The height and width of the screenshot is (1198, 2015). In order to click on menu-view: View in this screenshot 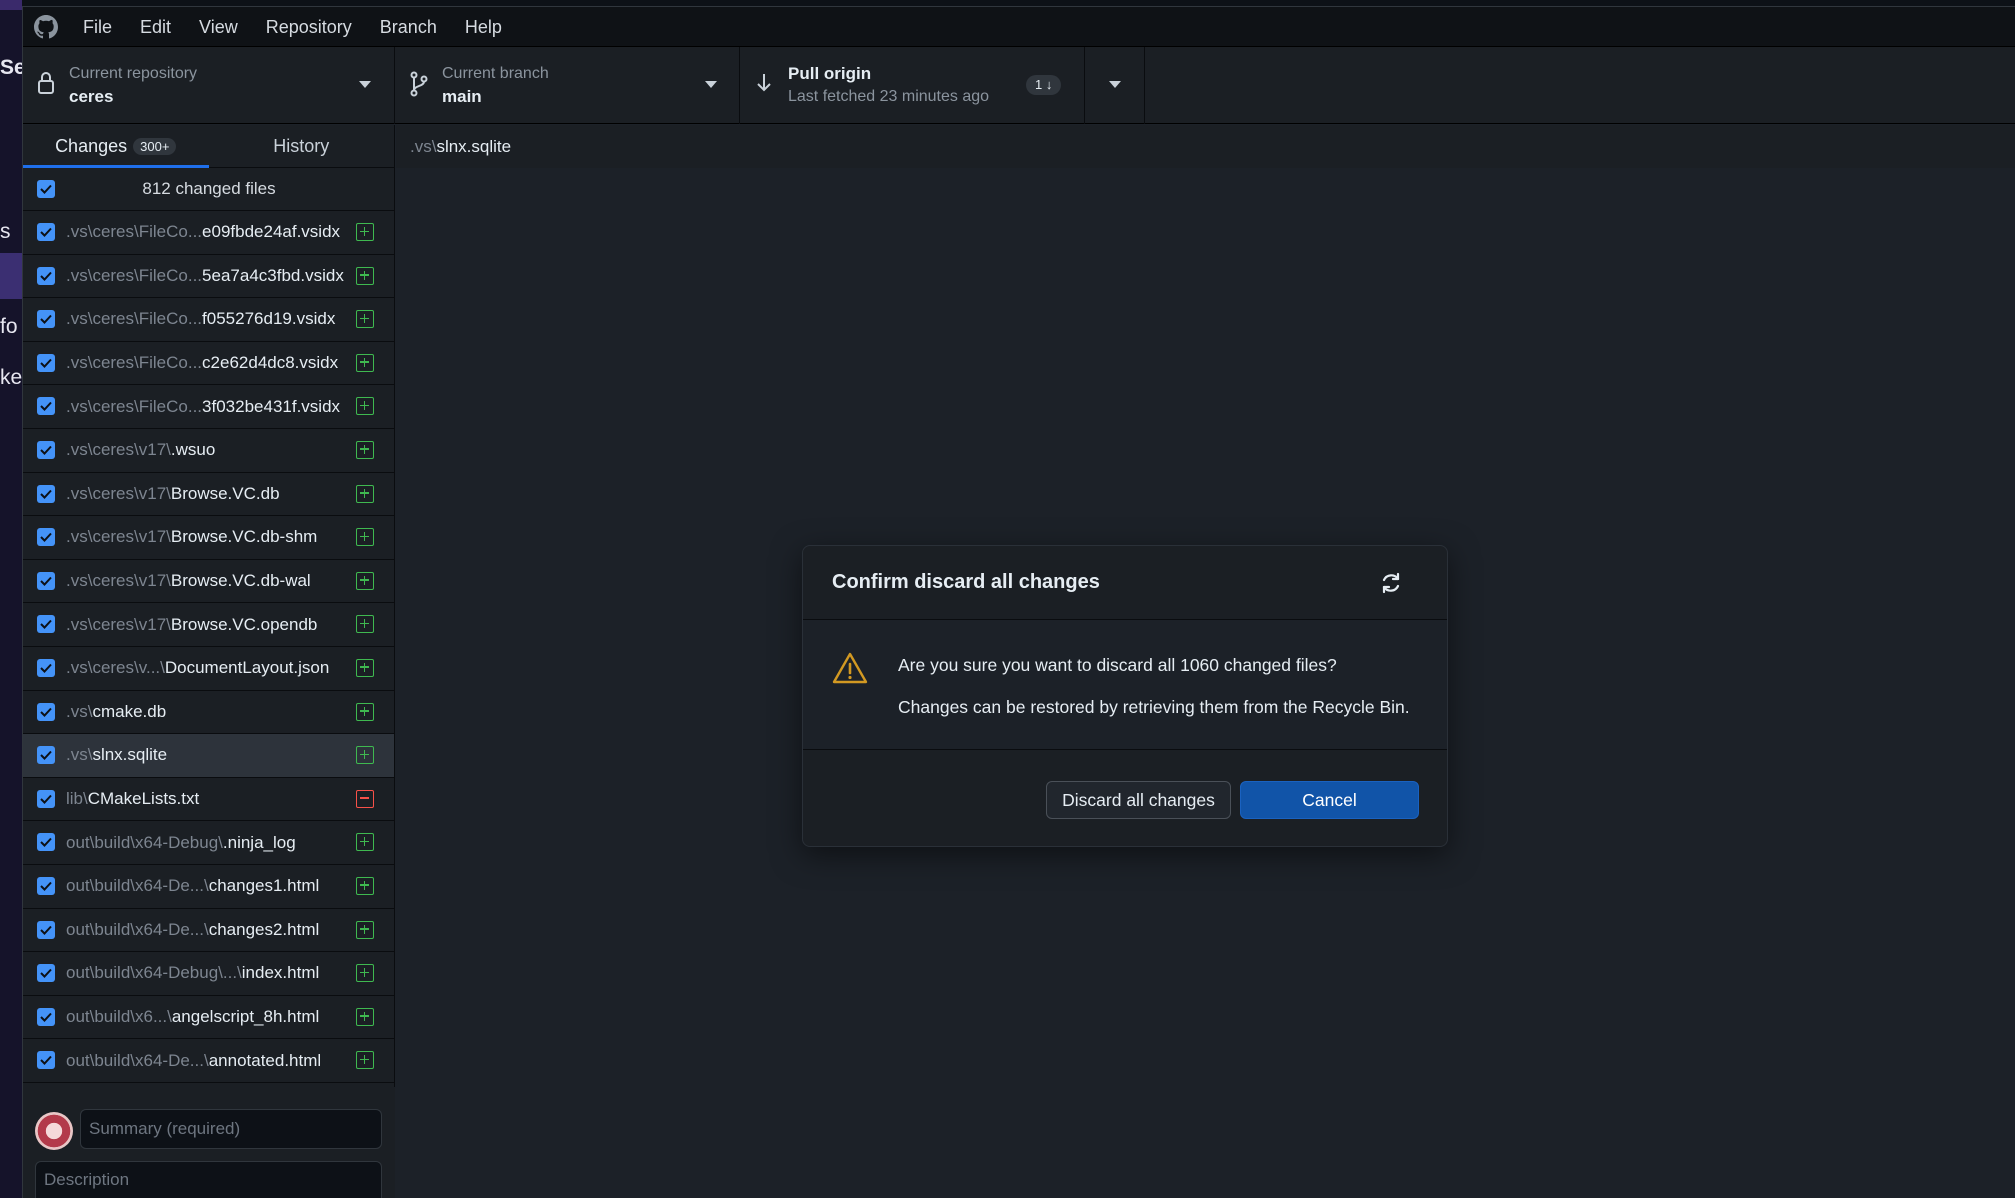, I will do `click(218, 27)`.